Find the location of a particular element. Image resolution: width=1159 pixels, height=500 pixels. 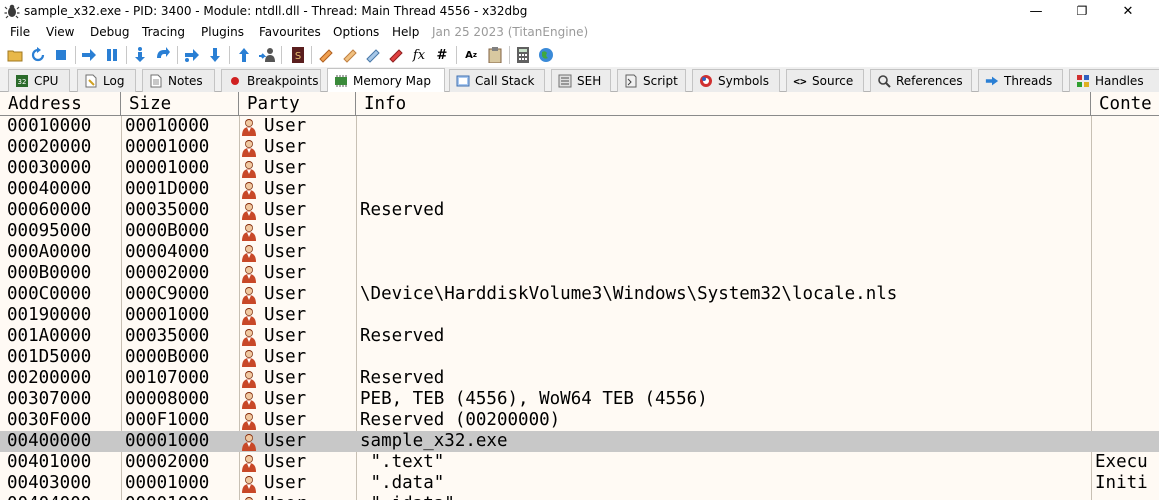

toolbar: S fx # Az is located at coordinates (579, 55).